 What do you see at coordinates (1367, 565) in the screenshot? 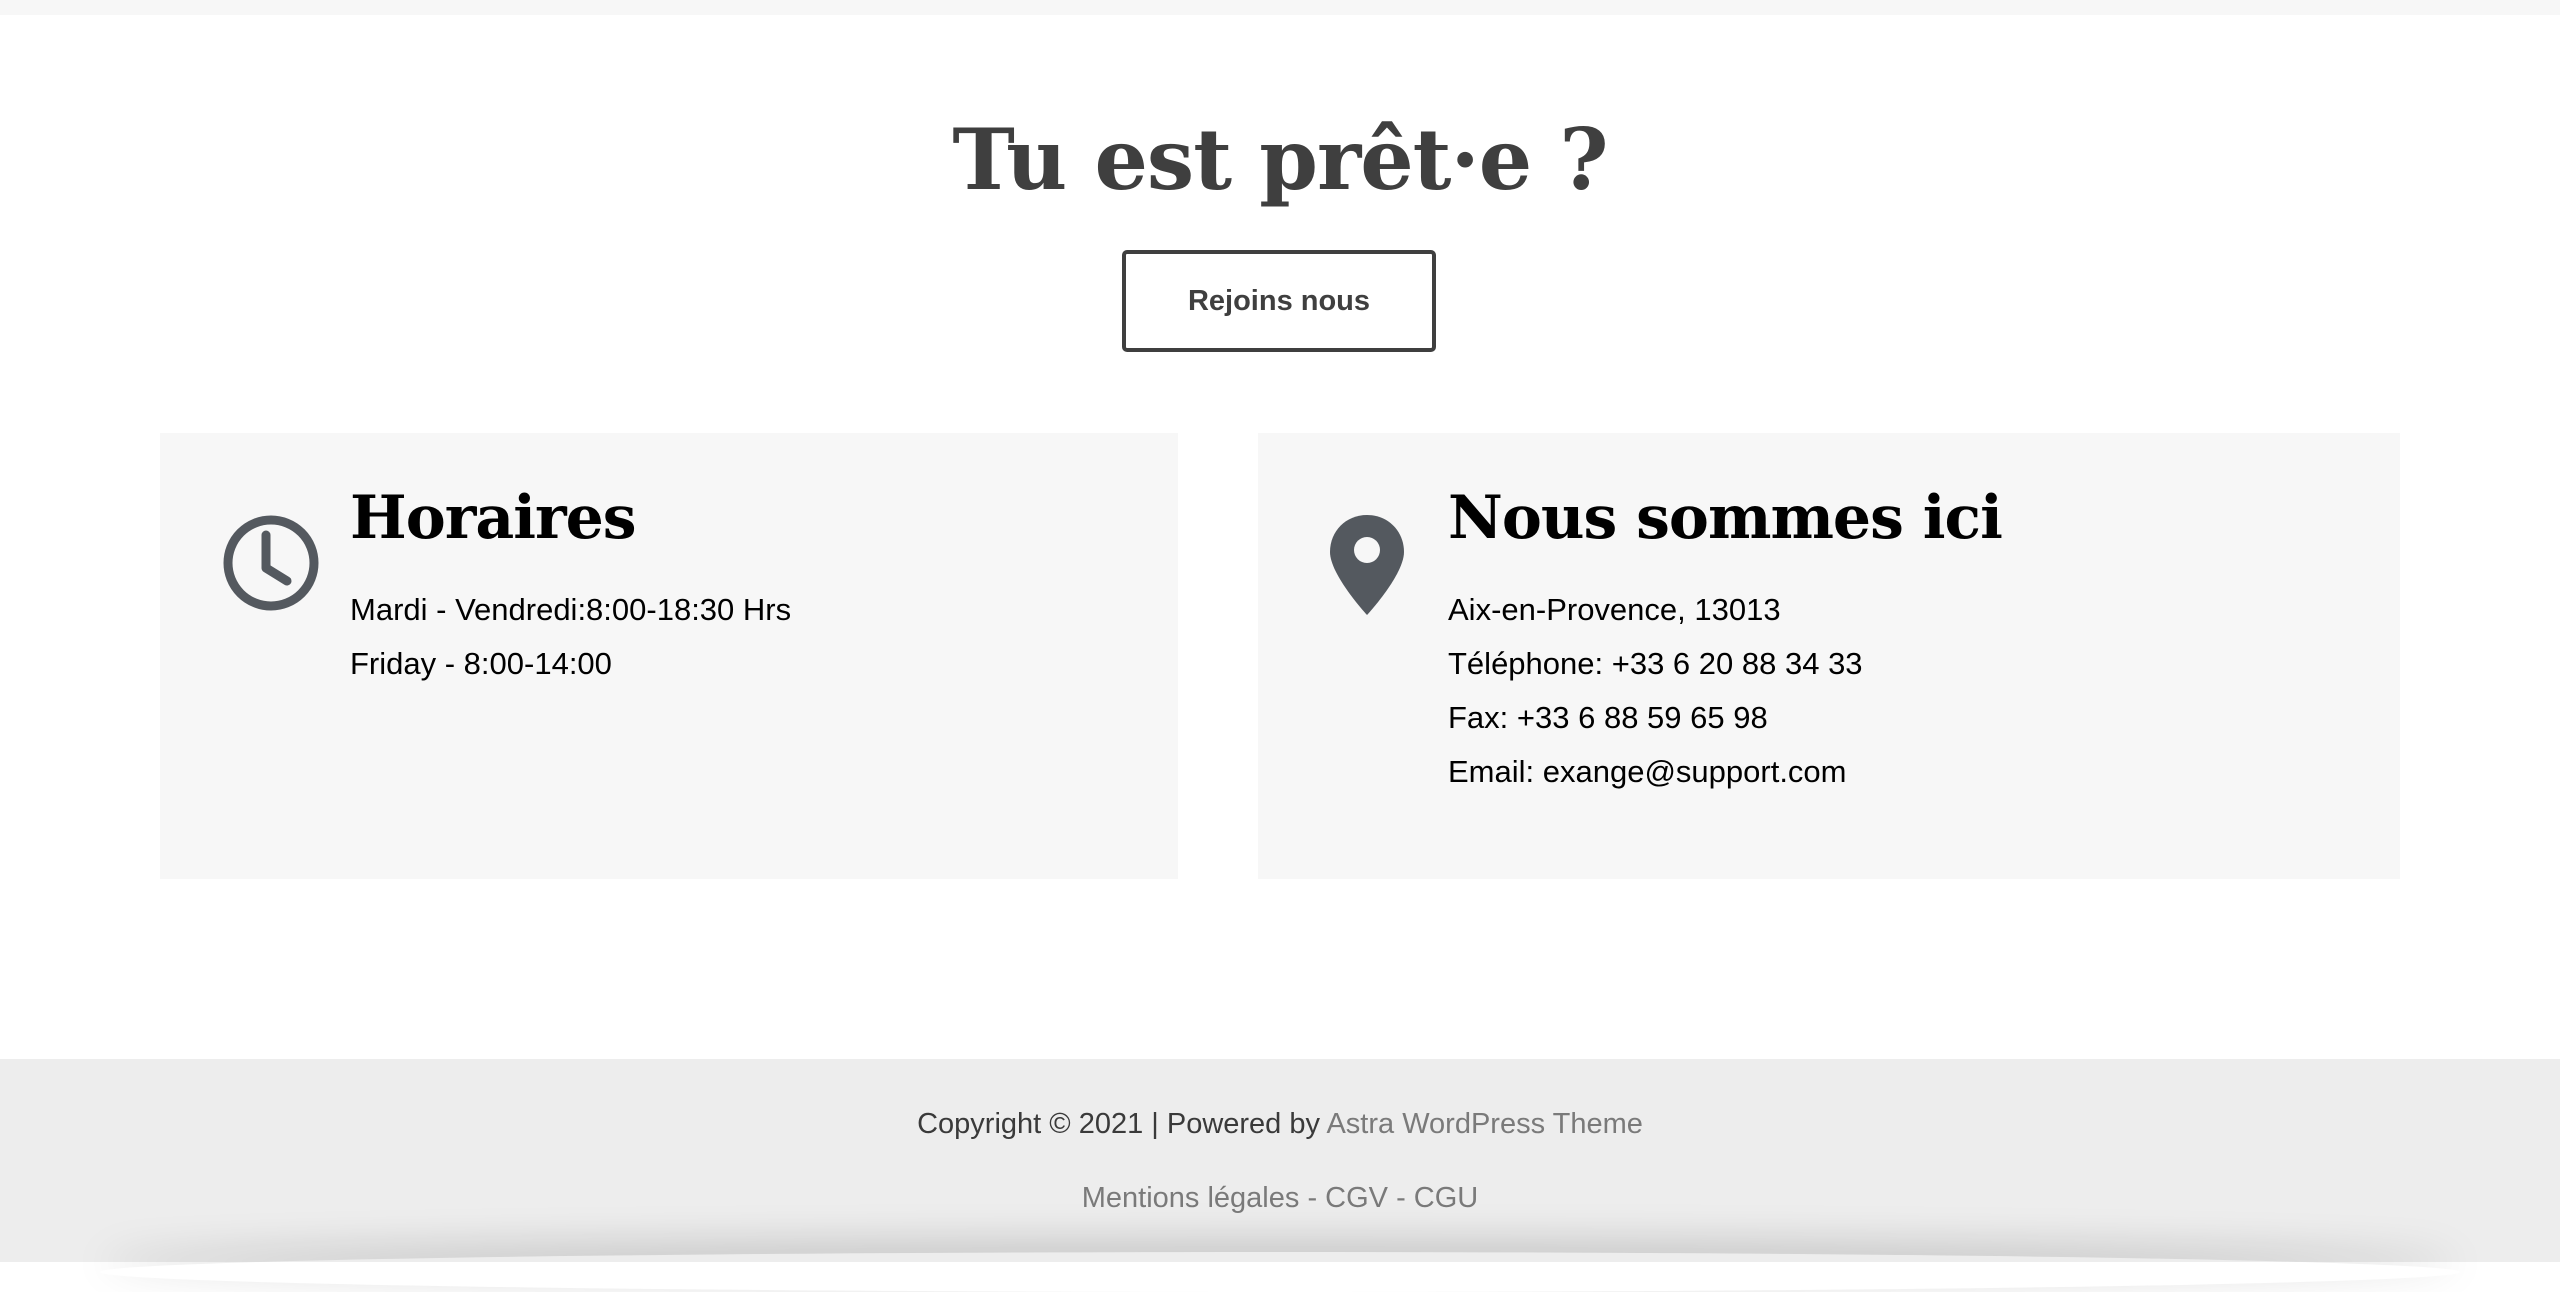
I see `map-pin-icon` at bounding box center [1367, 565].